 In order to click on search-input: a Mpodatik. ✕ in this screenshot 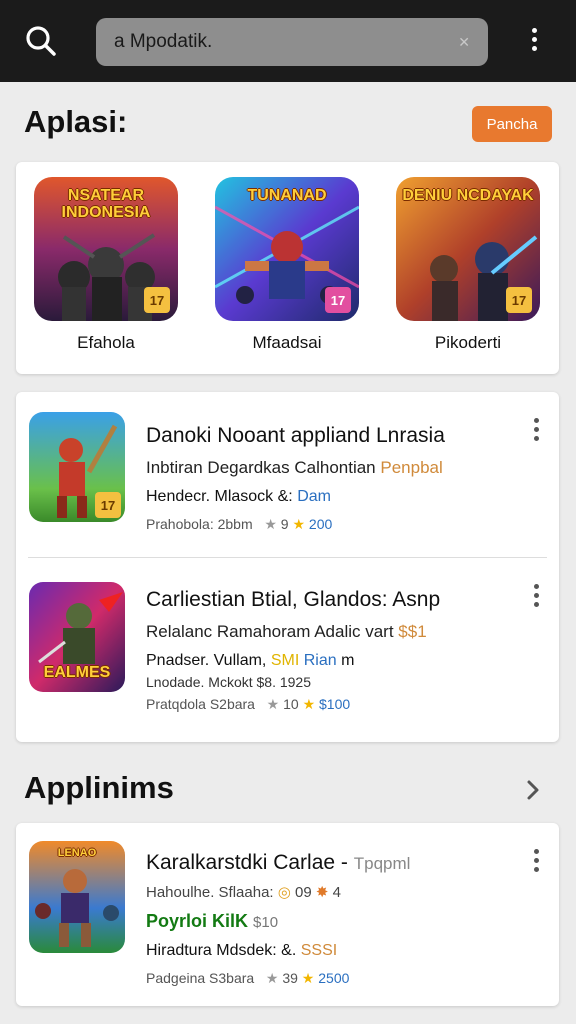, I will do `click(292, 42)`.